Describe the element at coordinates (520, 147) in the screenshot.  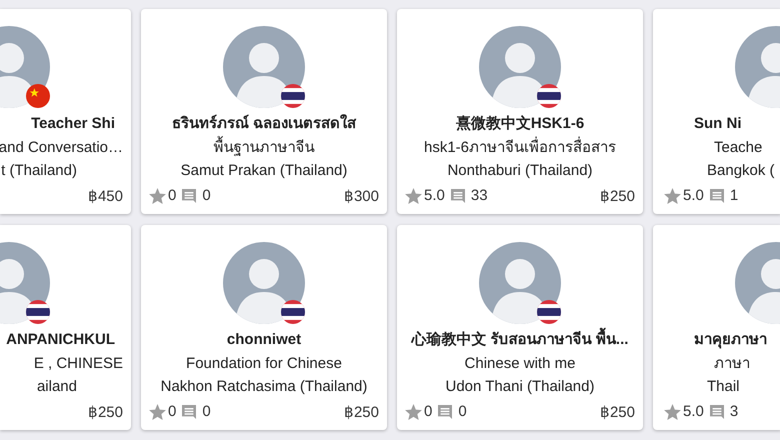
I see `course-title: hsk1-6ภาษาจีนเพื่อการสื่อสาร` at that location.